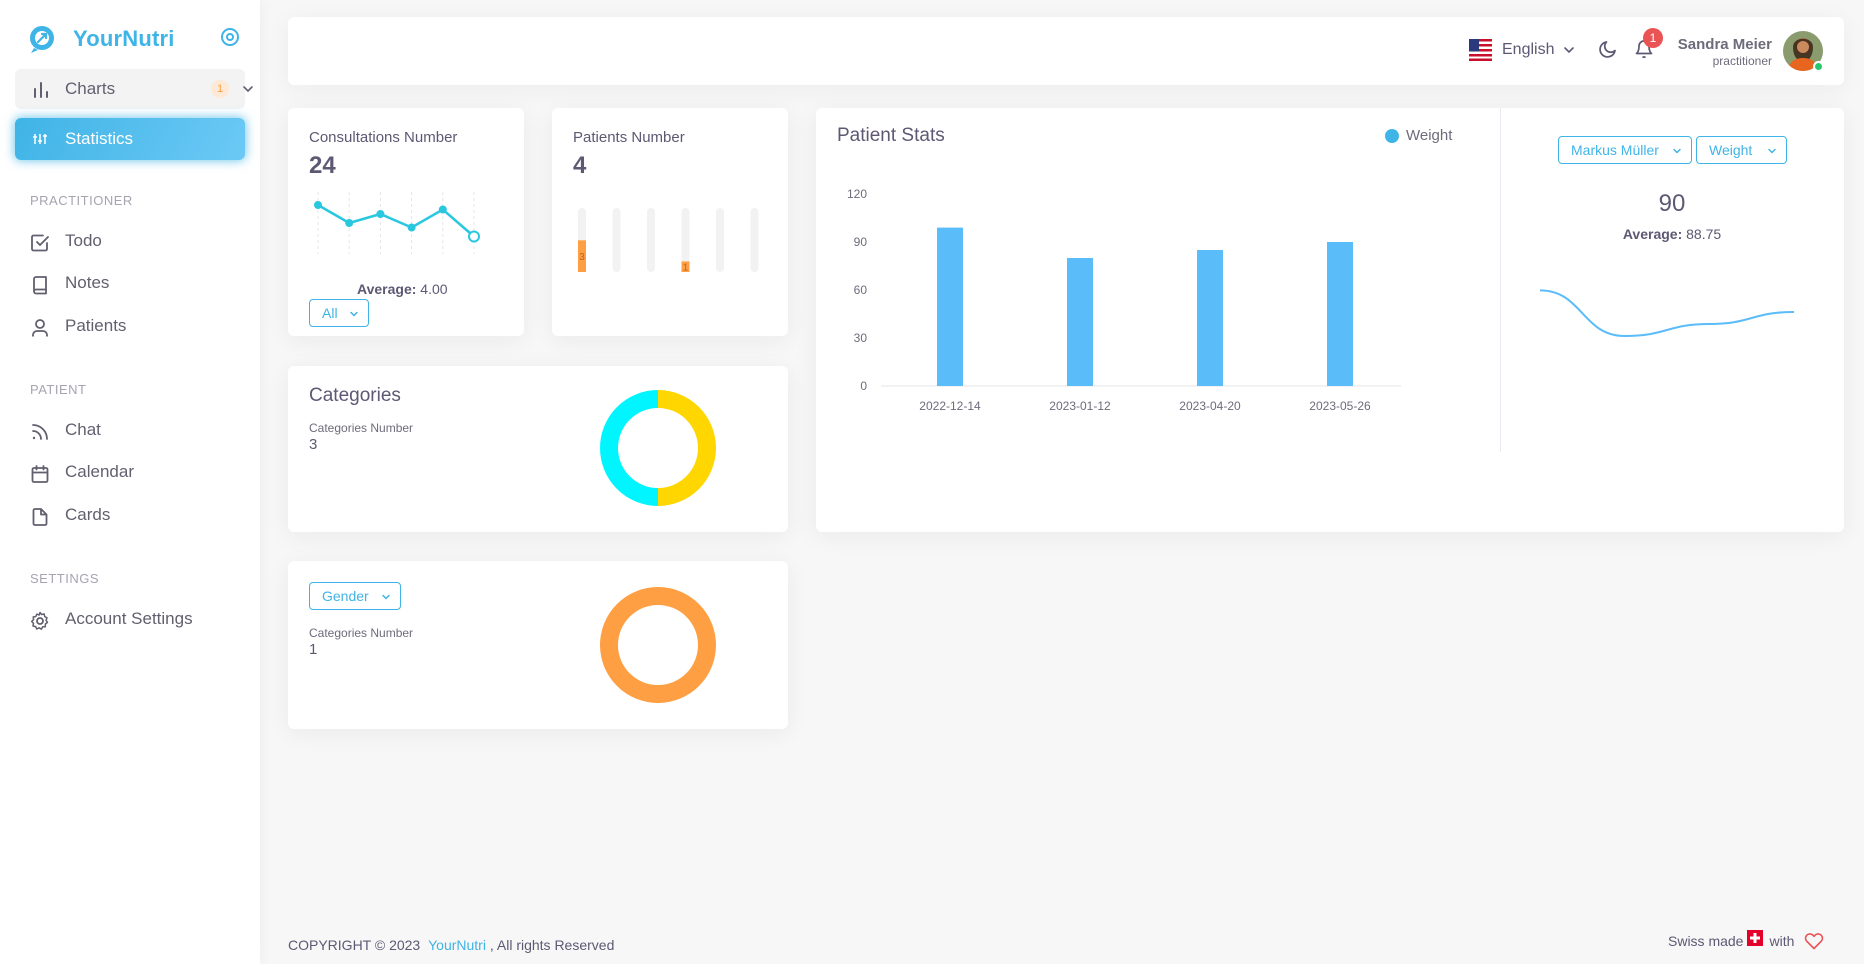  I want to click on sidebar-item-charts: Charts 1, so click(134, 89).